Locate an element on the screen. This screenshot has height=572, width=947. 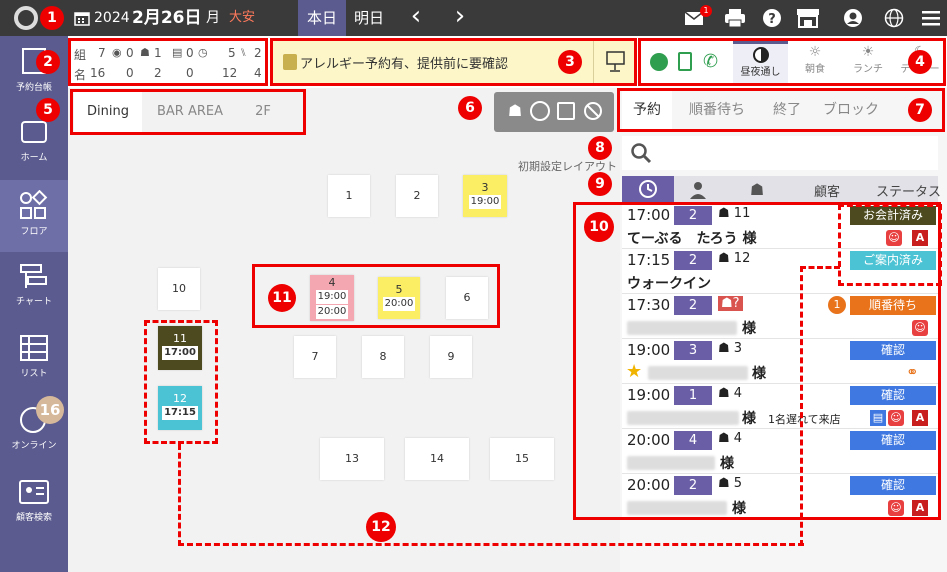
callout-5: 5 is located at coordinates (48, 110).